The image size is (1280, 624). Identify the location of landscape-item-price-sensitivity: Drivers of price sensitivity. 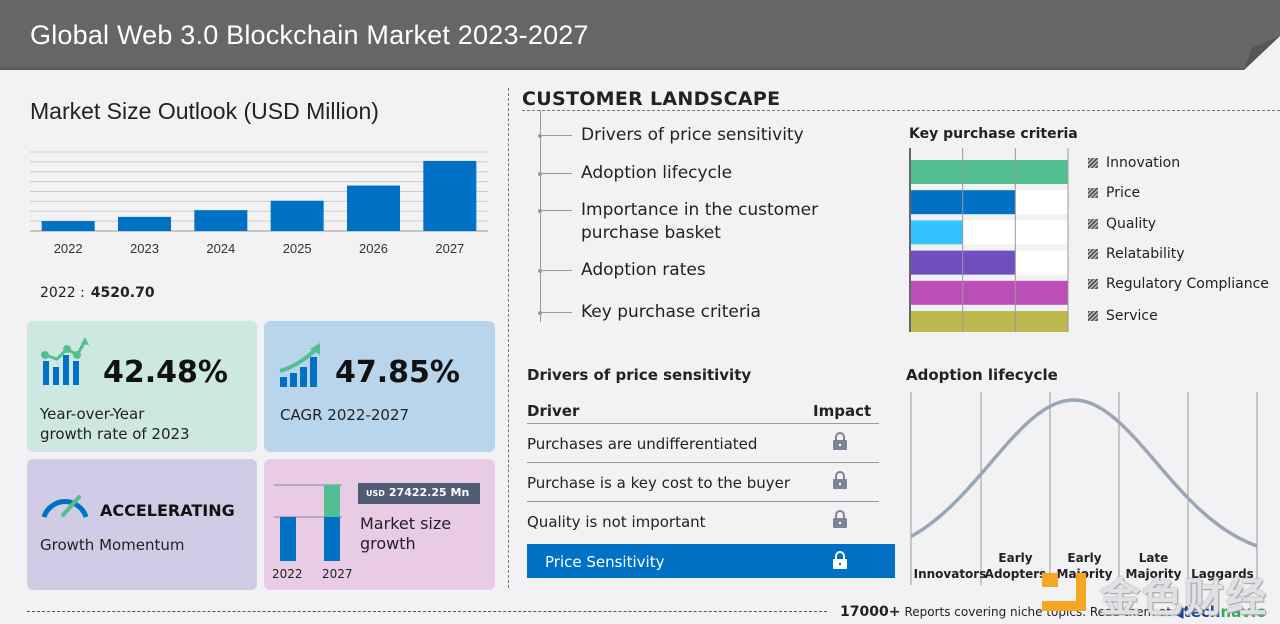
(671, 135).